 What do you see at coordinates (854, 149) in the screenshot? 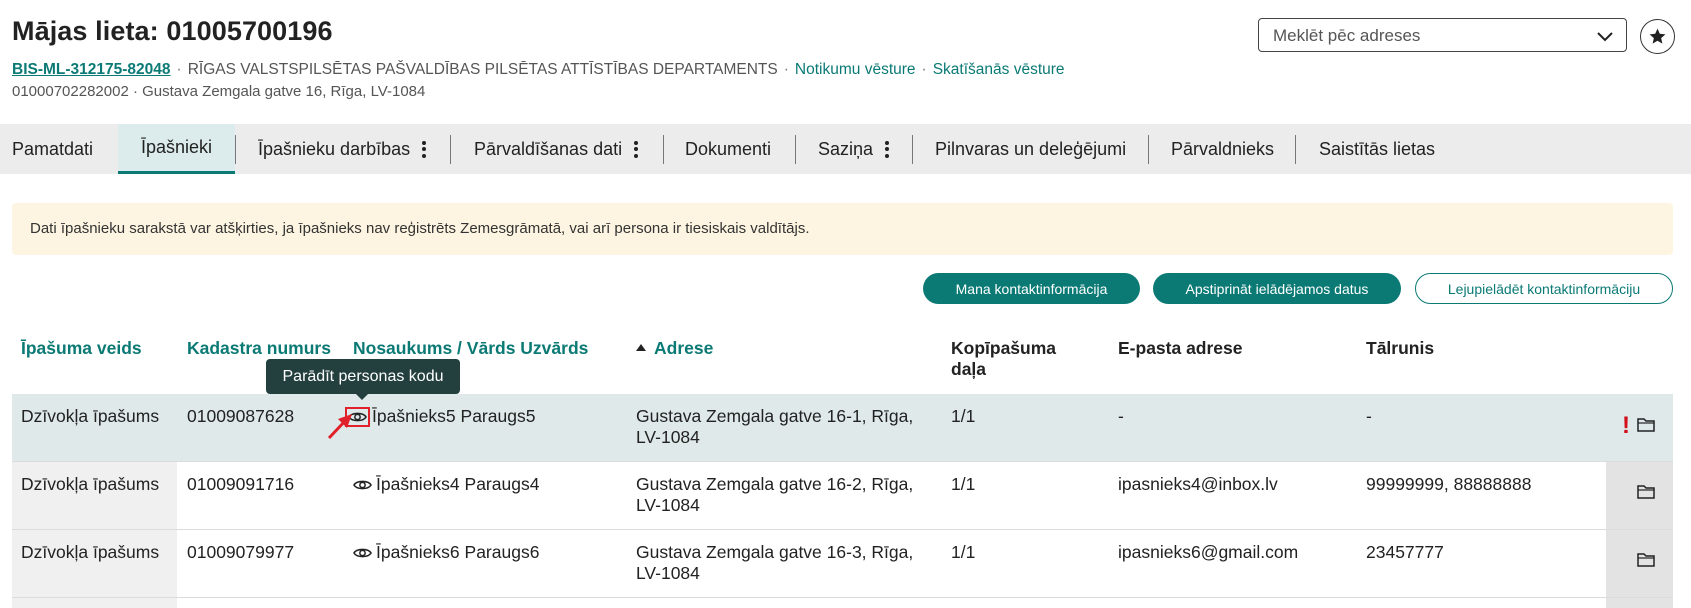
I see `tab-sazina: Saziņa` at bounding box center [854, 149].